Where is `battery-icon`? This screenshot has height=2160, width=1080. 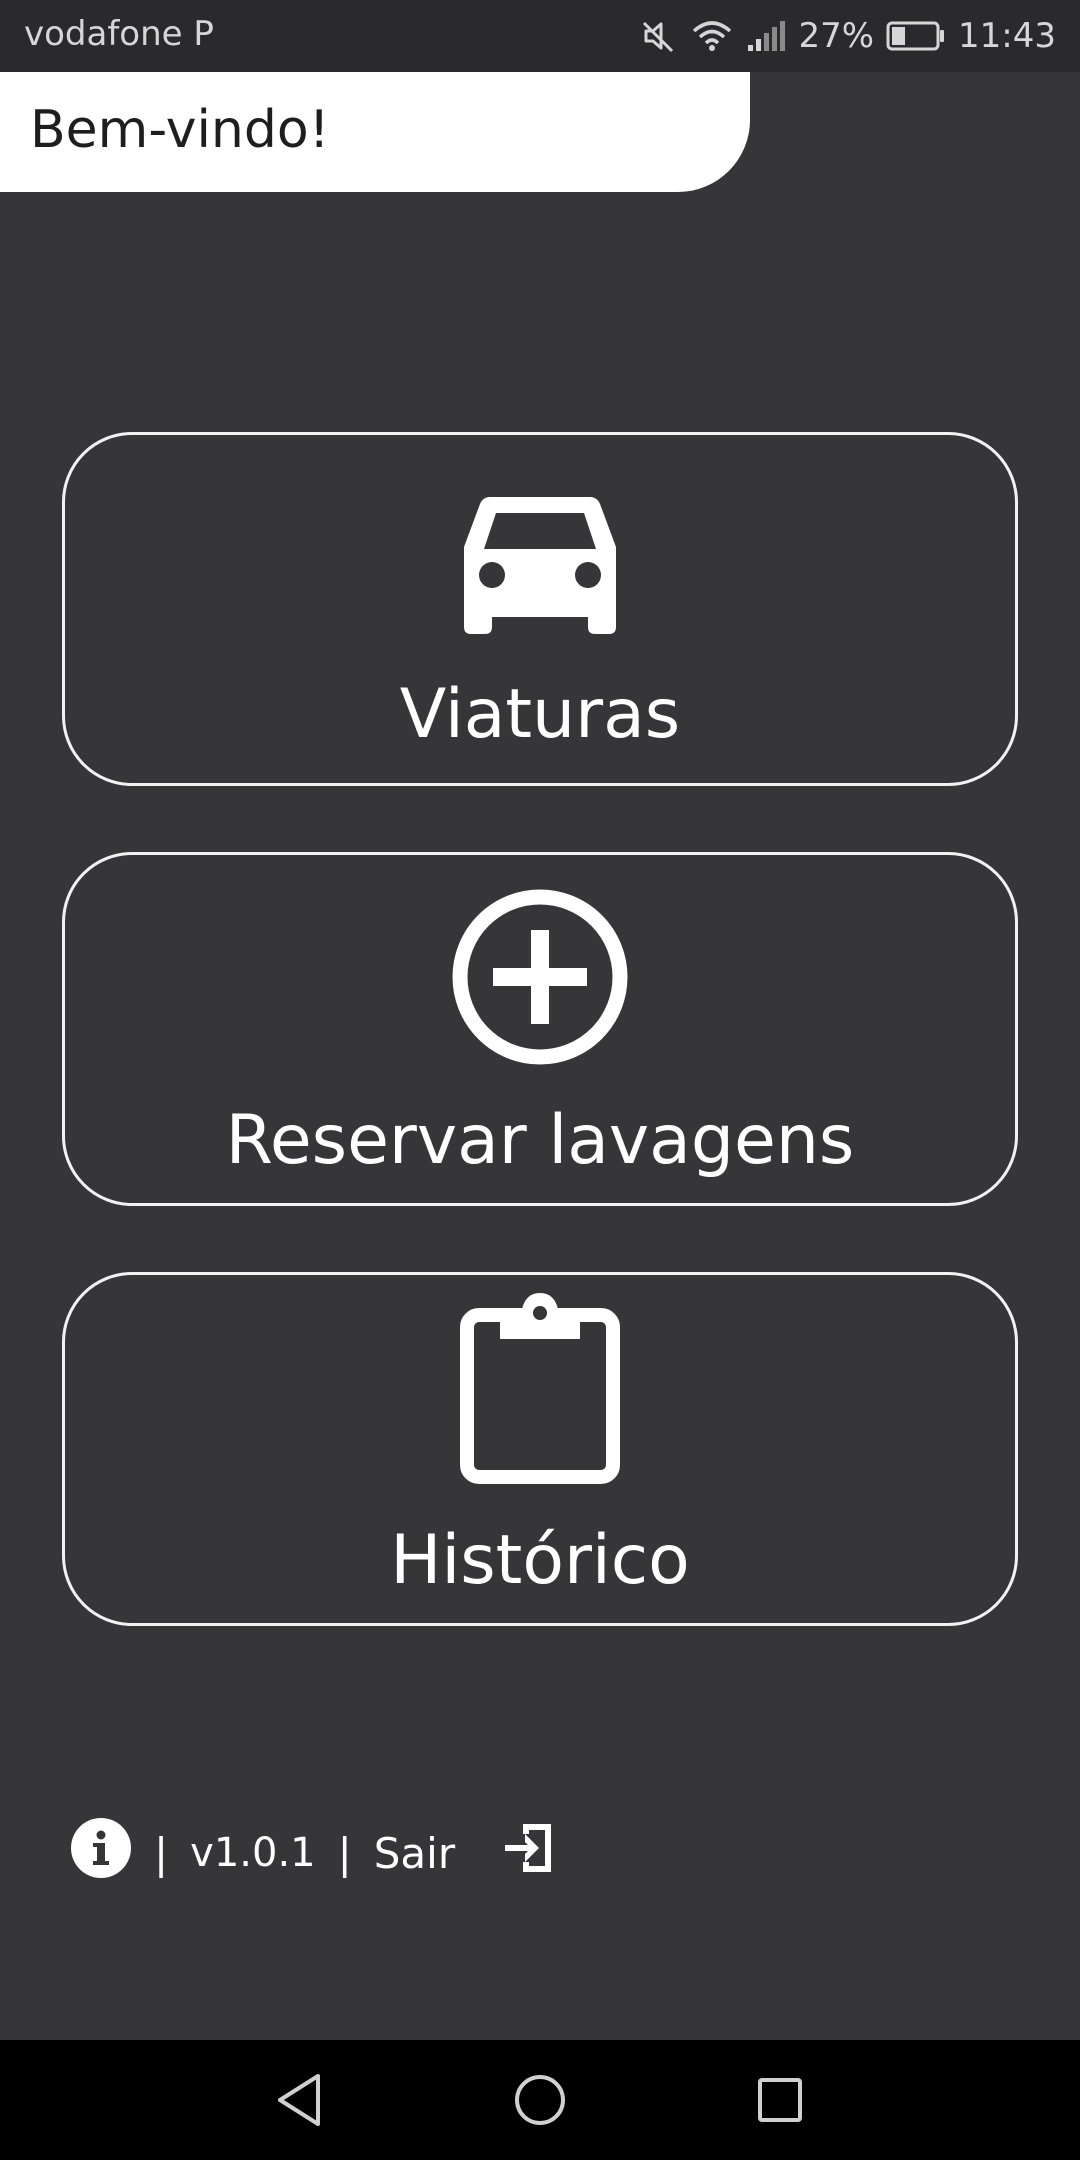 battery-icon is located at coordinates (916, 36).